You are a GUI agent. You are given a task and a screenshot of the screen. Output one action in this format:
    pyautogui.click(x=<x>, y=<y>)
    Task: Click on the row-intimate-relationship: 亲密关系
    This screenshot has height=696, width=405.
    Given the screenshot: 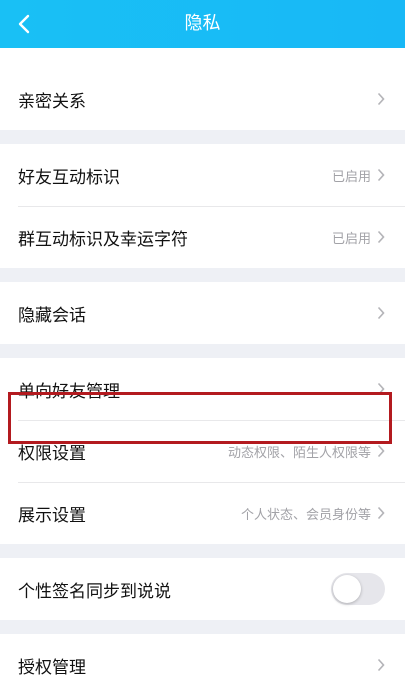 What is the action you would take?
    pyautogui.click(x=202, y=99)
    